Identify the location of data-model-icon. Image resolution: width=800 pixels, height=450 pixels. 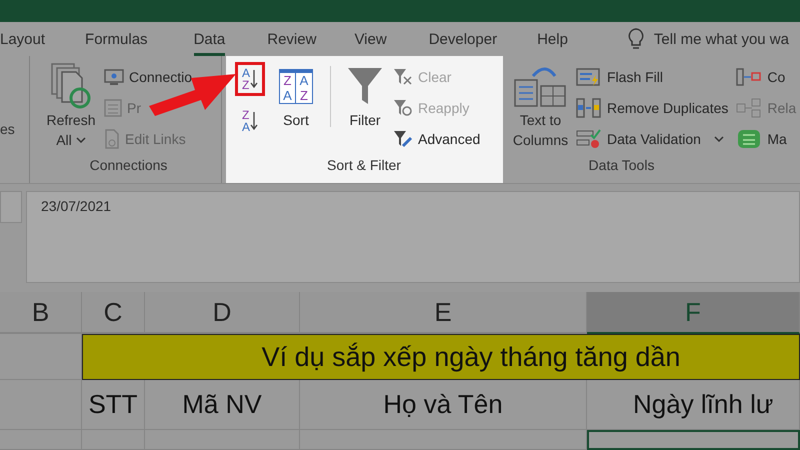
(749, 139).